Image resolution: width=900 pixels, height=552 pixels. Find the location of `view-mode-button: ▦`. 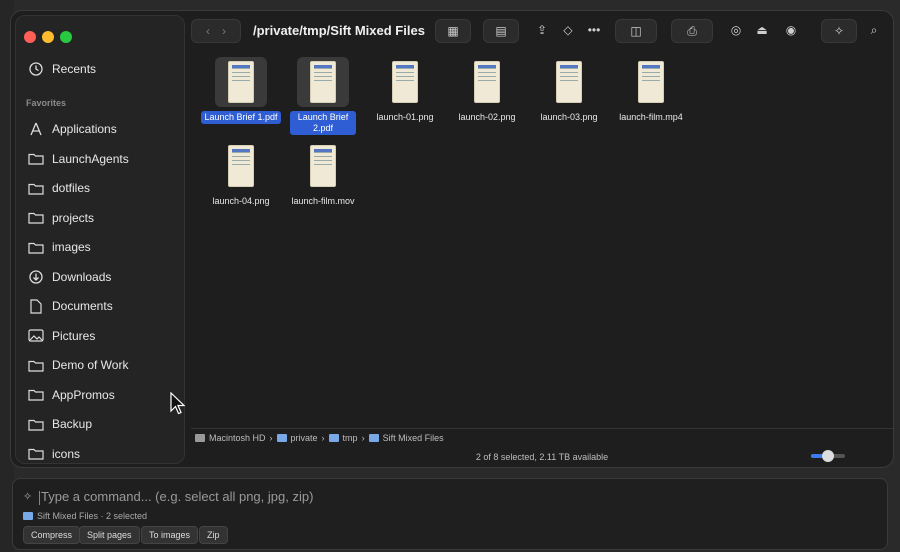

view-mode-button: ▦ is located at coordinates (453, 31).